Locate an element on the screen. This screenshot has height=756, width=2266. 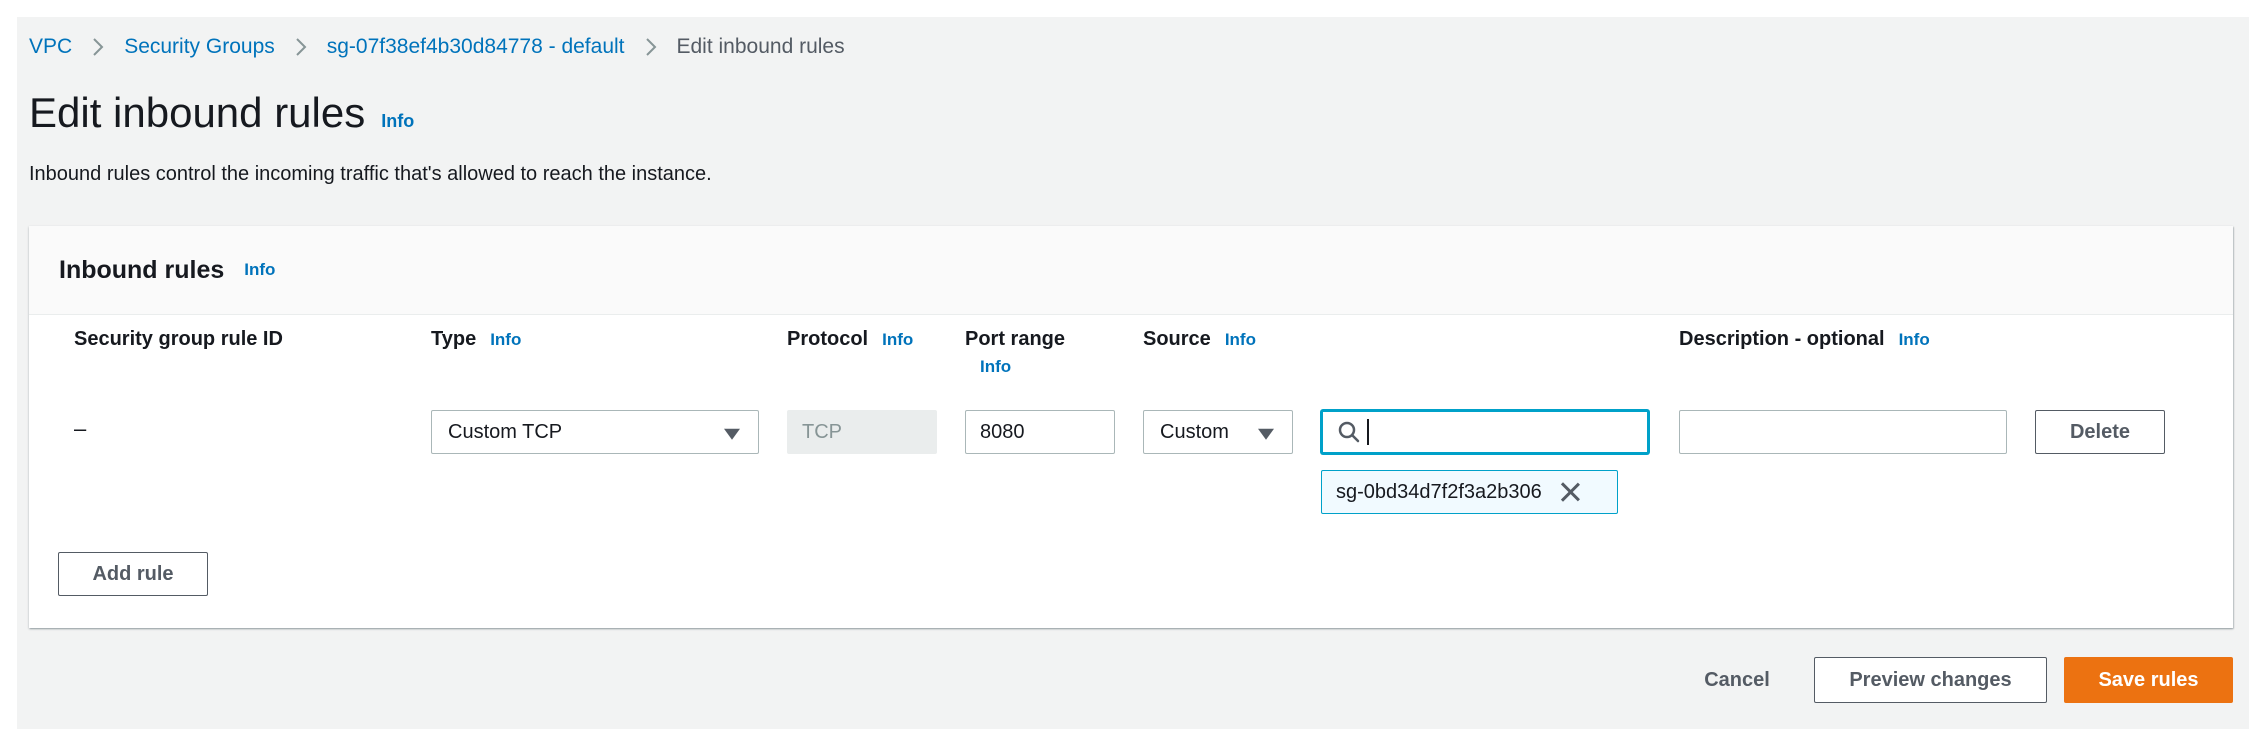
source-token-label: sg-0bd34d7f2f3a2b306 is located at coordinates (1439, 491).